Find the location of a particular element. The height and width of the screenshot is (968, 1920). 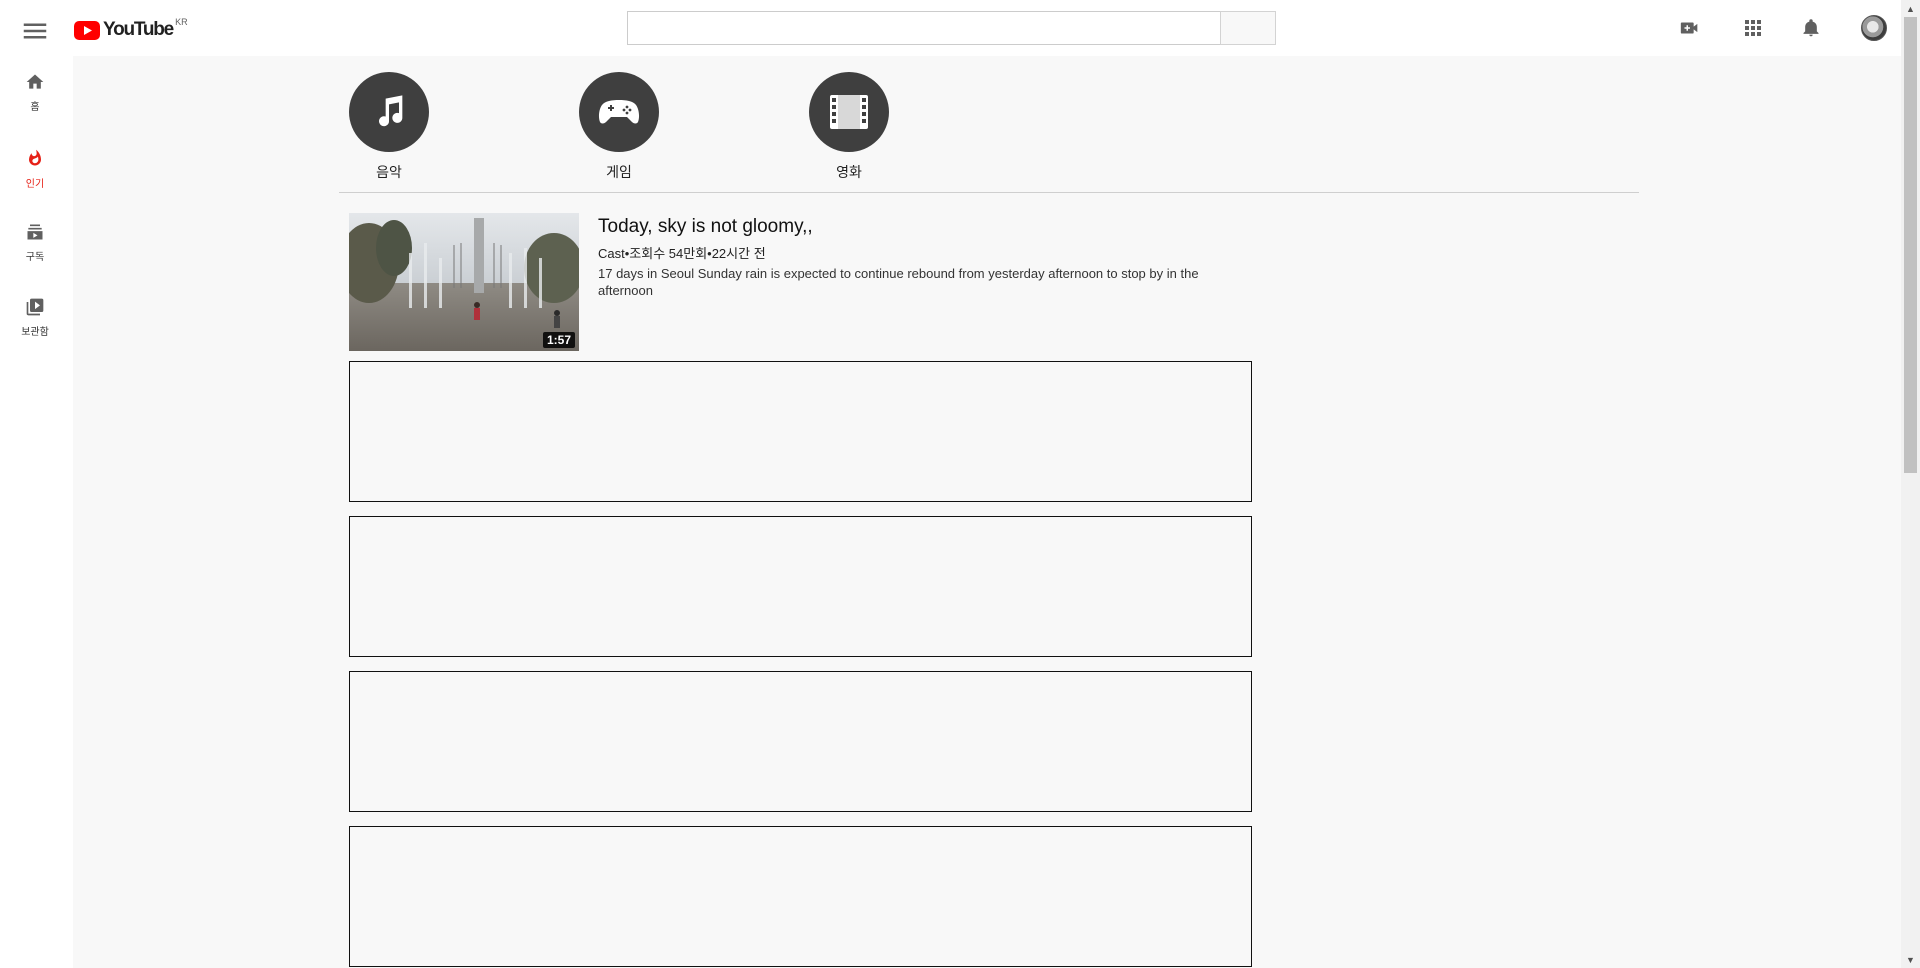

gamepad-icon is located at coordinates (619, 112).